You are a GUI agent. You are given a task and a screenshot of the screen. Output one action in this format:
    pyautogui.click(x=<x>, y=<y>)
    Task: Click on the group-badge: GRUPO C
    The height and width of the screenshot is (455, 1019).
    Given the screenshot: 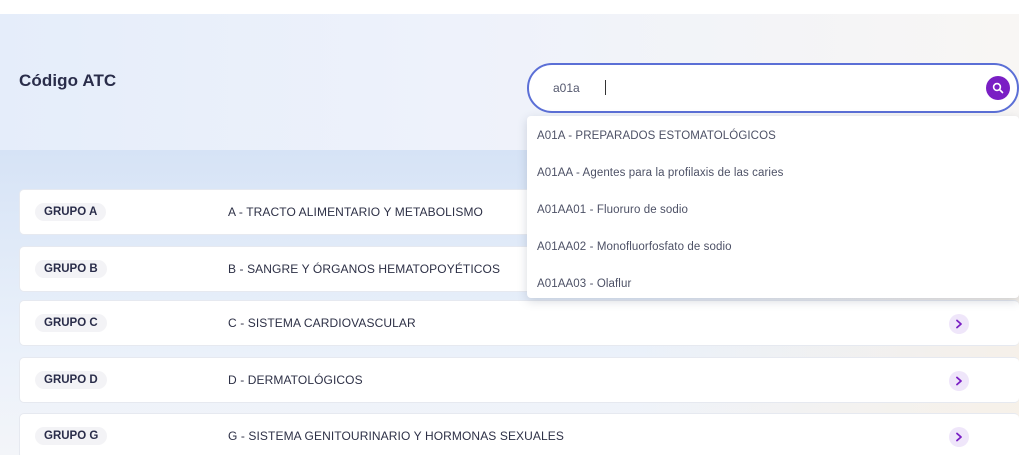 What is the action you would take?
    pyautogui.click(x=71, y=323)
    